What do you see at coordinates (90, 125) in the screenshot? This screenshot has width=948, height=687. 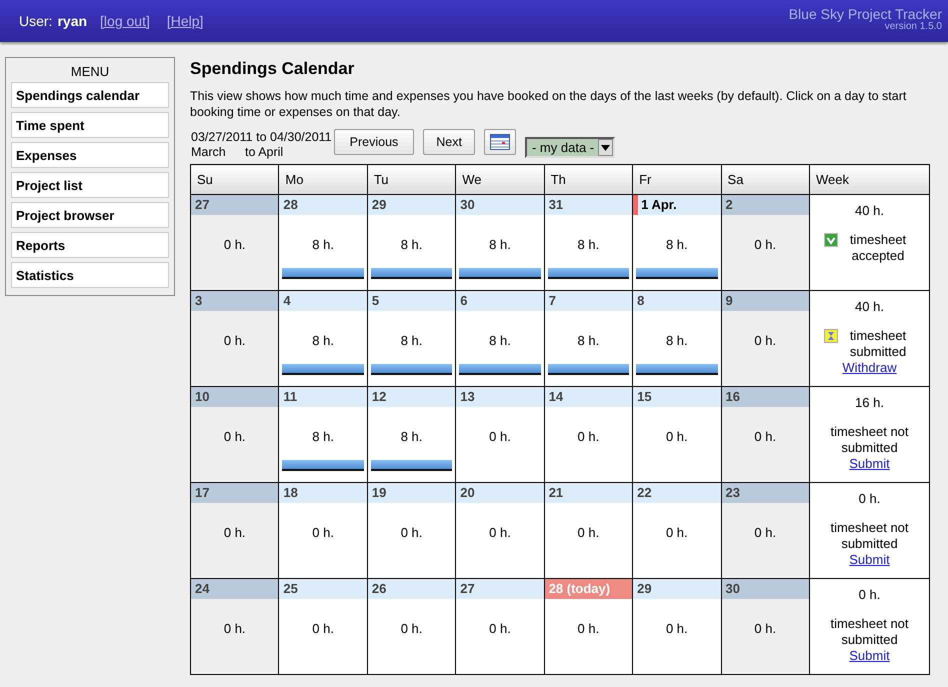 I see `menu-item: Time spent` at bounding box center [90, 125].